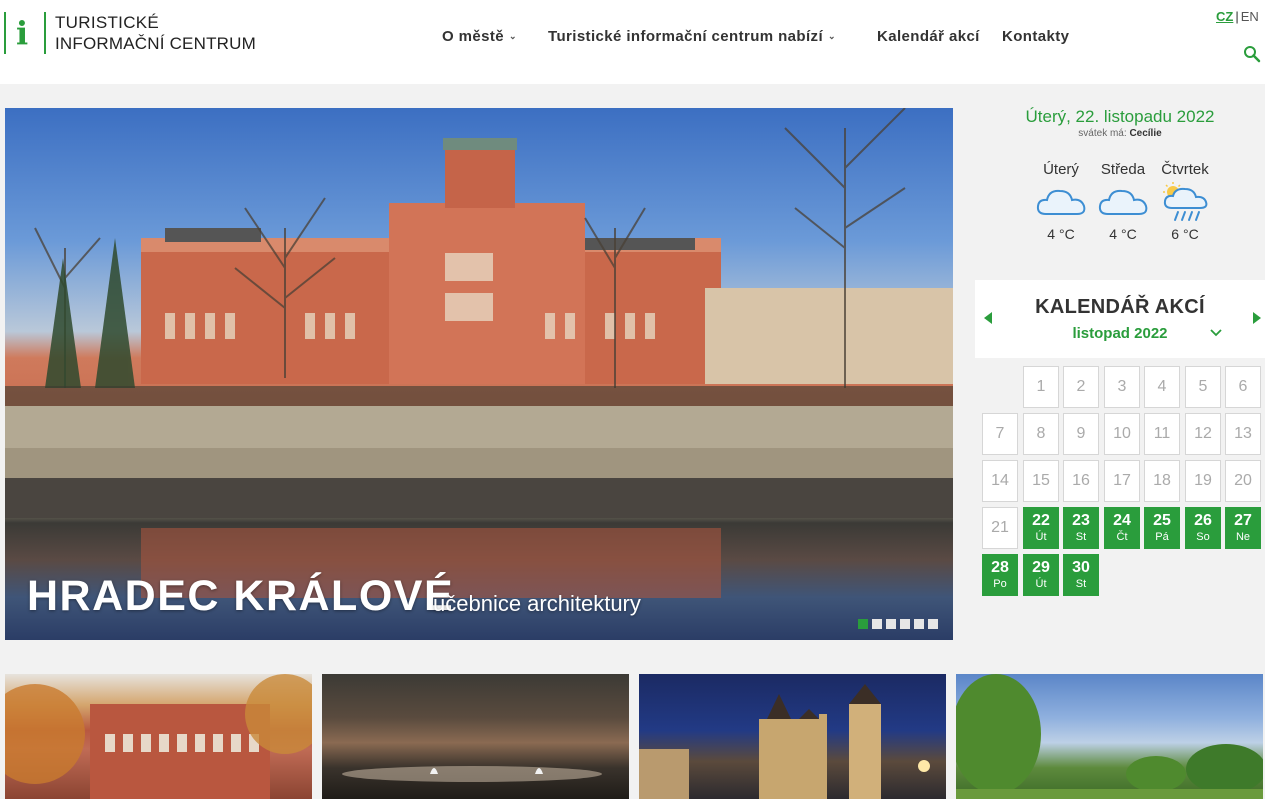 This screenshot has width=1265, height=799. I want to click on calendar-day: 10, so click(1122, 434).